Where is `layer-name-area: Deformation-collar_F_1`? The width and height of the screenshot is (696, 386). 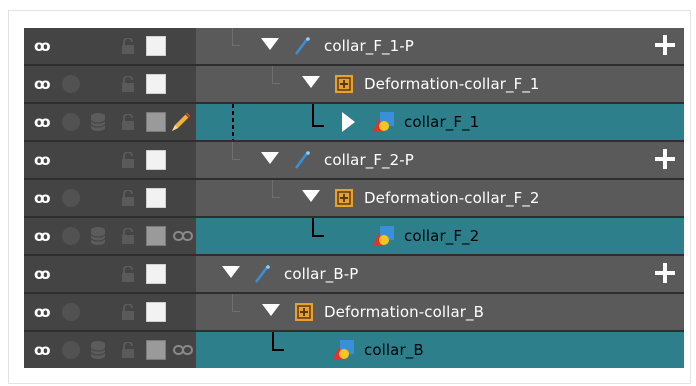 layer-name-area: Deformation-collar_F_1 is located at coordinates (440, 84).